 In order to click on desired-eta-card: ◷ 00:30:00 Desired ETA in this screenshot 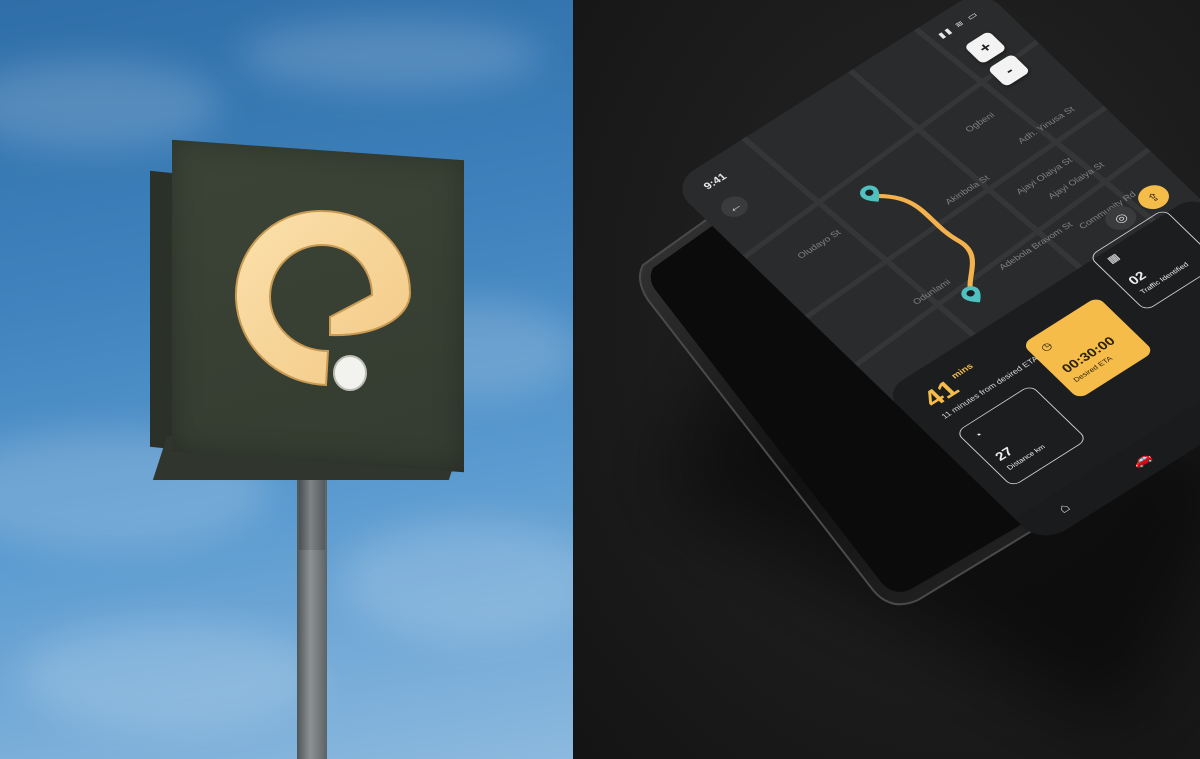, I will do `click(1088, 348)`.